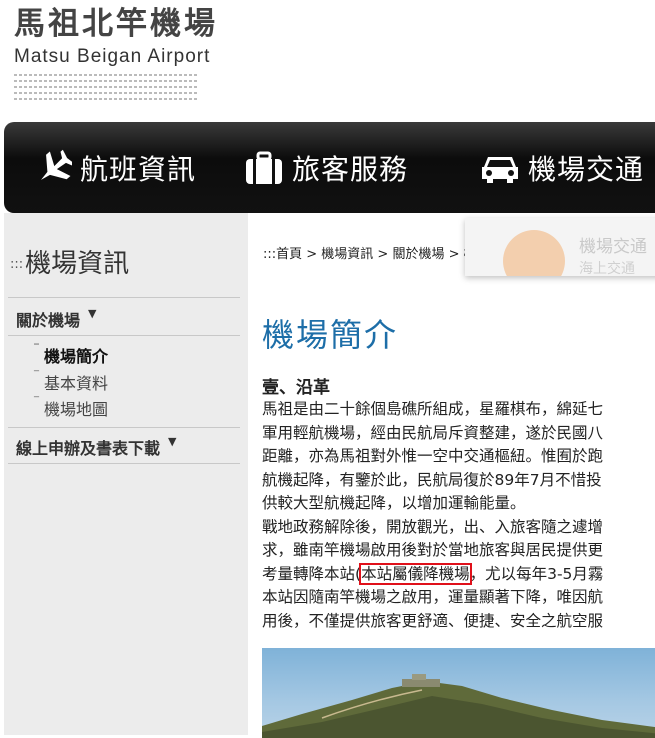  I want to click on sidebar-section-online-forms: 線上申辦及書表下載 ▼, so click(96, 447).